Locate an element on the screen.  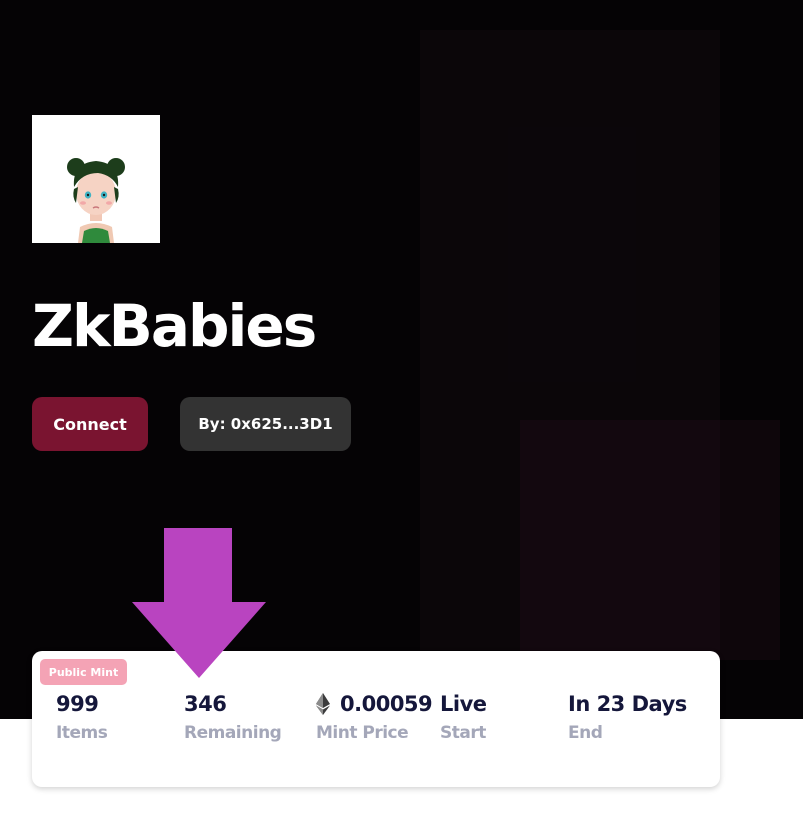
stat-end-value: In 23 Days is located at coordinates (627, 704).